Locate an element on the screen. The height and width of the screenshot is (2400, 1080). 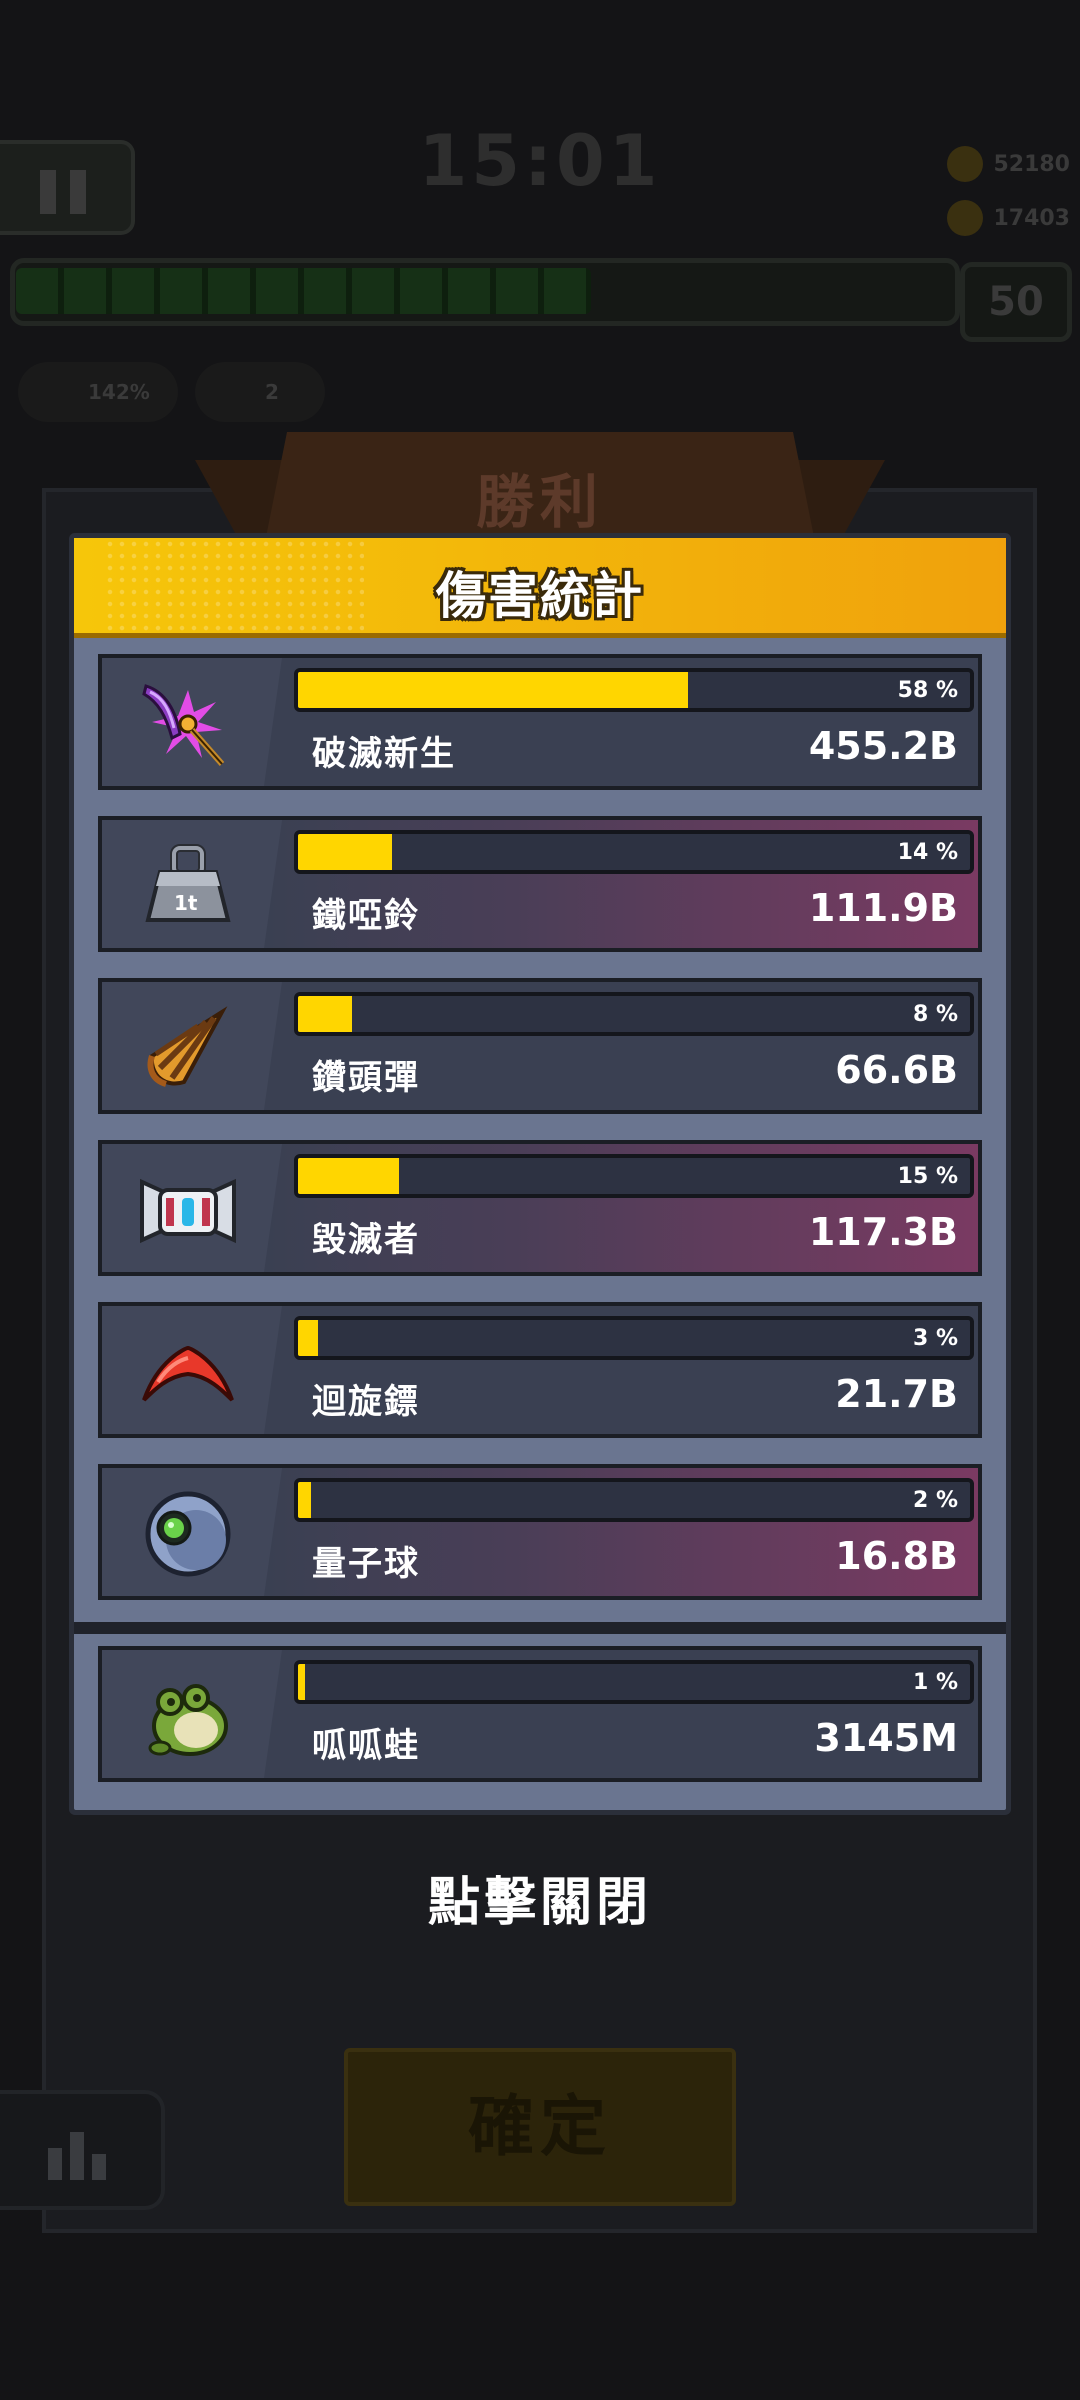
damage-share-percent: 2 % is located at coordinates (935, 1500).